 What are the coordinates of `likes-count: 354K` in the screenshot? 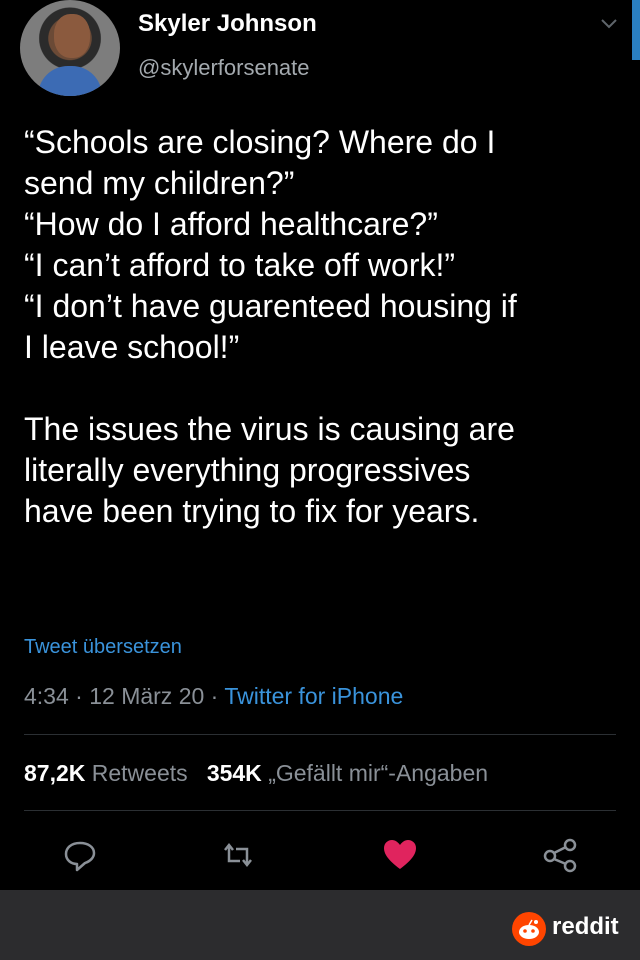 It's located at (234, 773).